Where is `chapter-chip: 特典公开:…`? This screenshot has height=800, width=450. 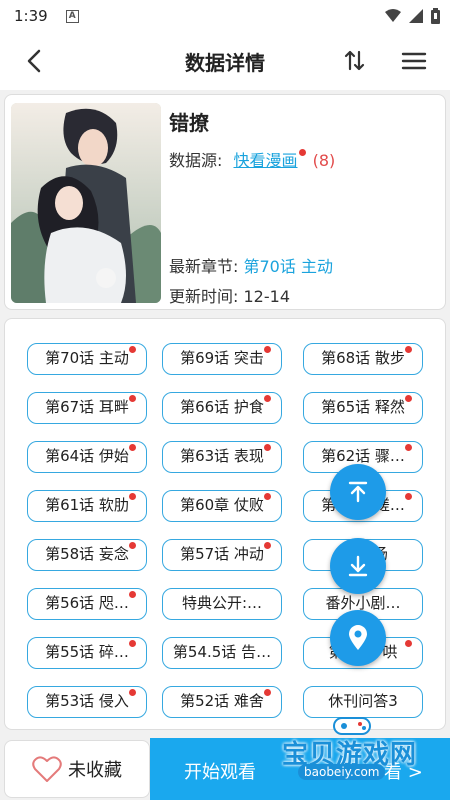
chapter-chip: 特典公开:… is located at coordinates (222, 604).